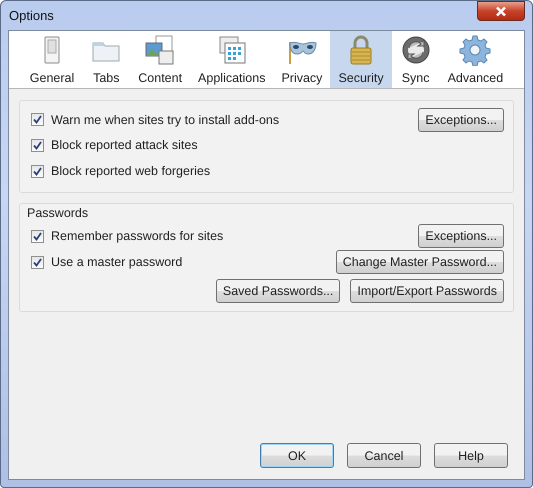 This screenshot has width=533, height=488. What do you see at coordinates (106, 59) in the screenshot?
I see `toolbar-tab: Tabs` at bounding box center [106, 59].